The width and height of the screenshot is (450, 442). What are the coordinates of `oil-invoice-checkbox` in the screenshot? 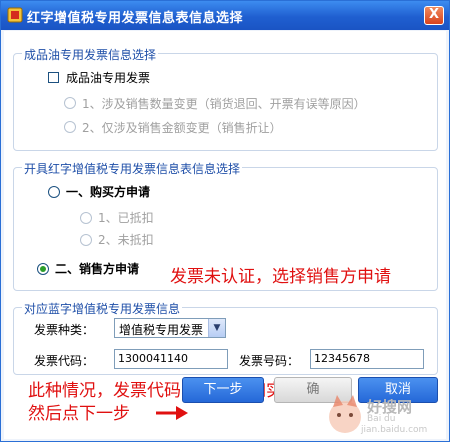 It's located at (53, 77).